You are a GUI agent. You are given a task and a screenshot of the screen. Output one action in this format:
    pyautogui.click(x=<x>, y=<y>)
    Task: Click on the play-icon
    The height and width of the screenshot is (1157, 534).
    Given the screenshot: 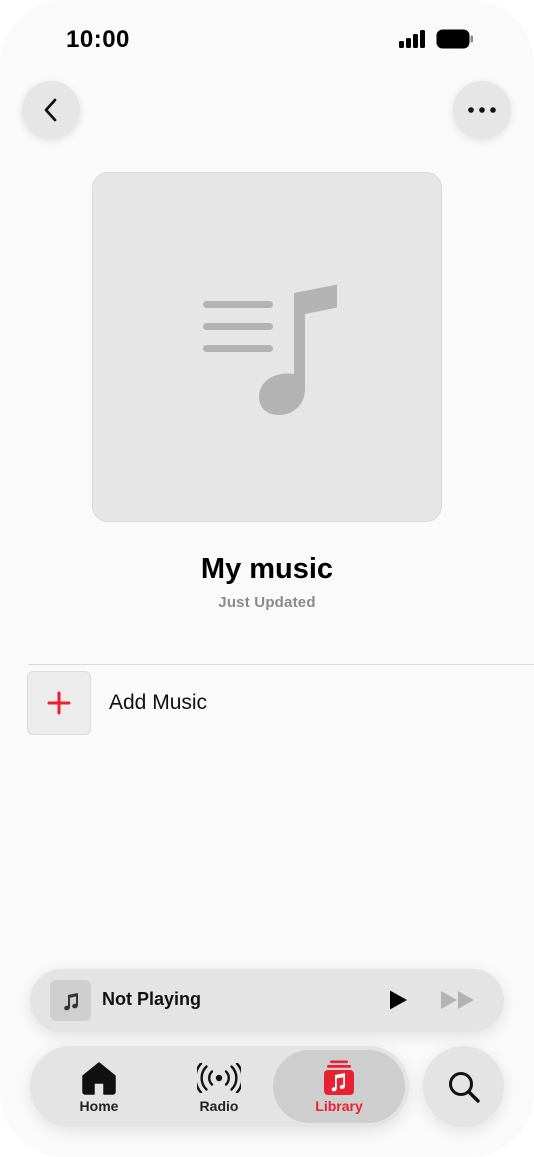 What is the action you would take?
    pyautogui.click(x=398, y=1000)
    